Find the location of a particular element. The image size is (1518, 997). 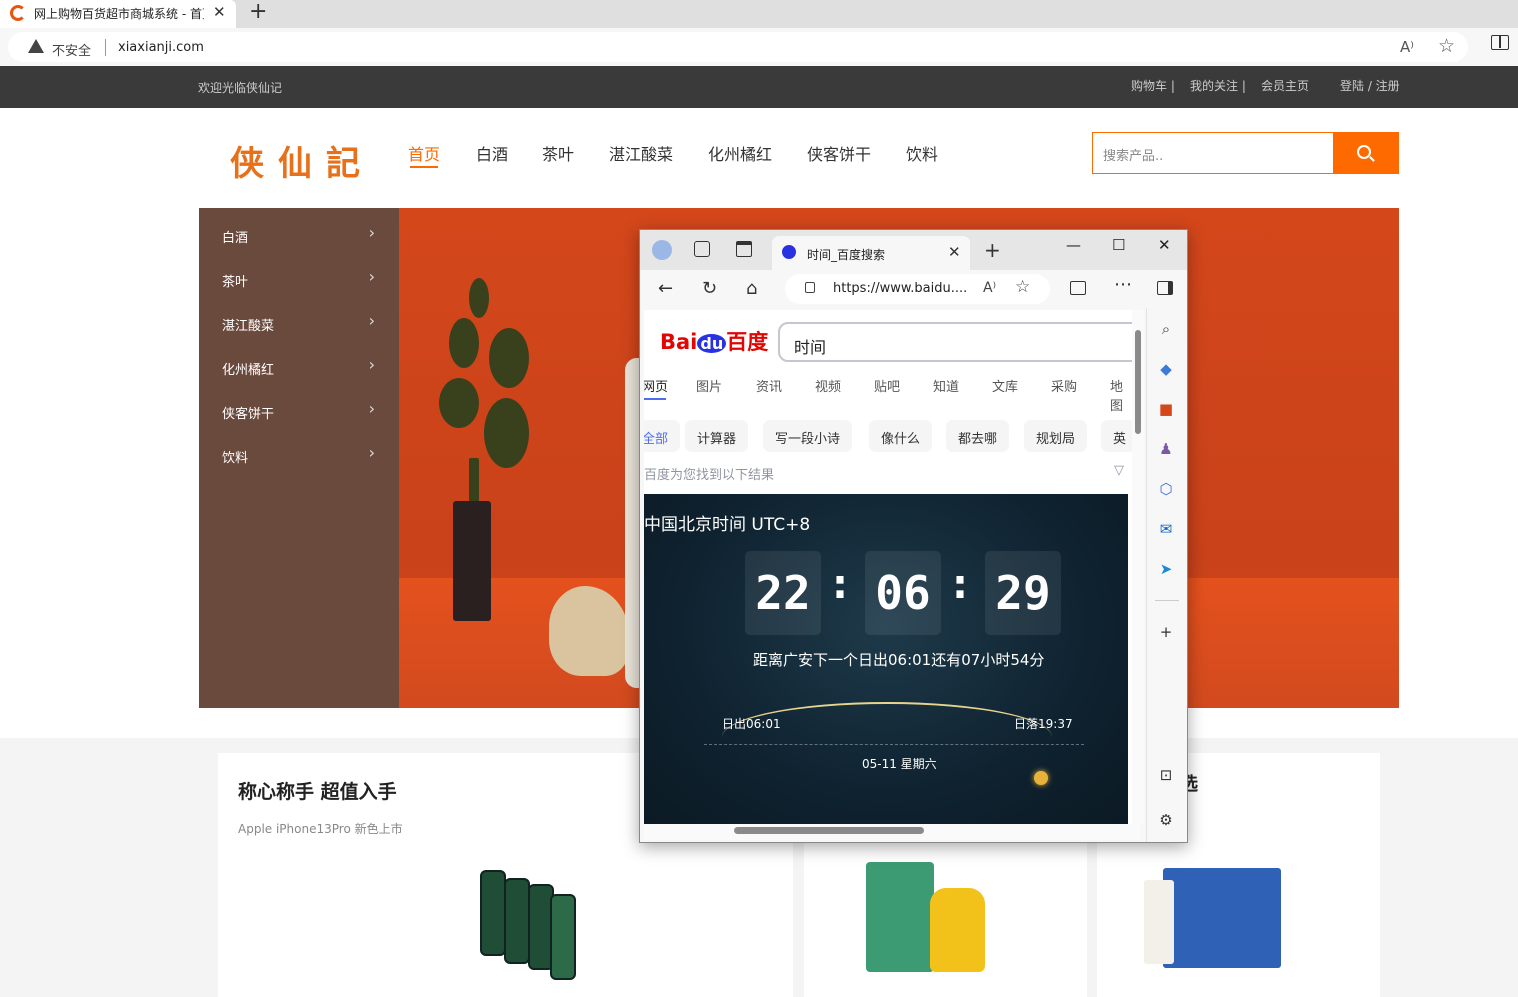

send-icon: ➤ is located at coordinates (1166, 569).